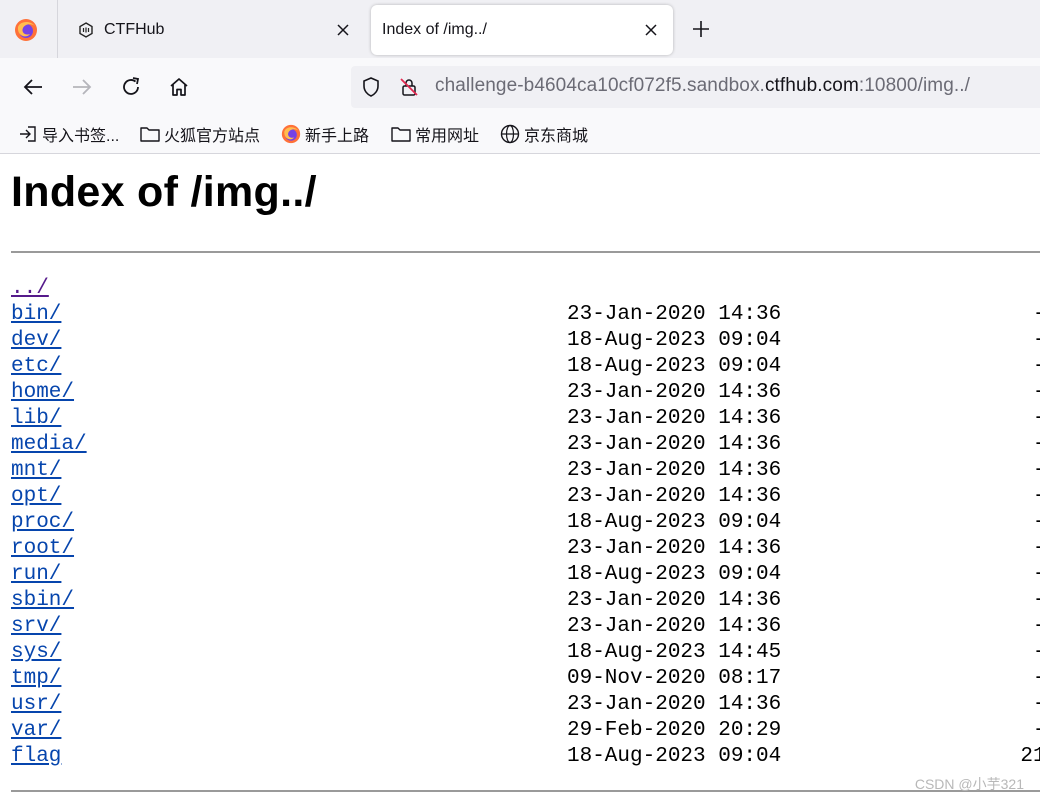 This screenshot has width=1040, height=804. I want to click on globe-icon, so click(510, 134).